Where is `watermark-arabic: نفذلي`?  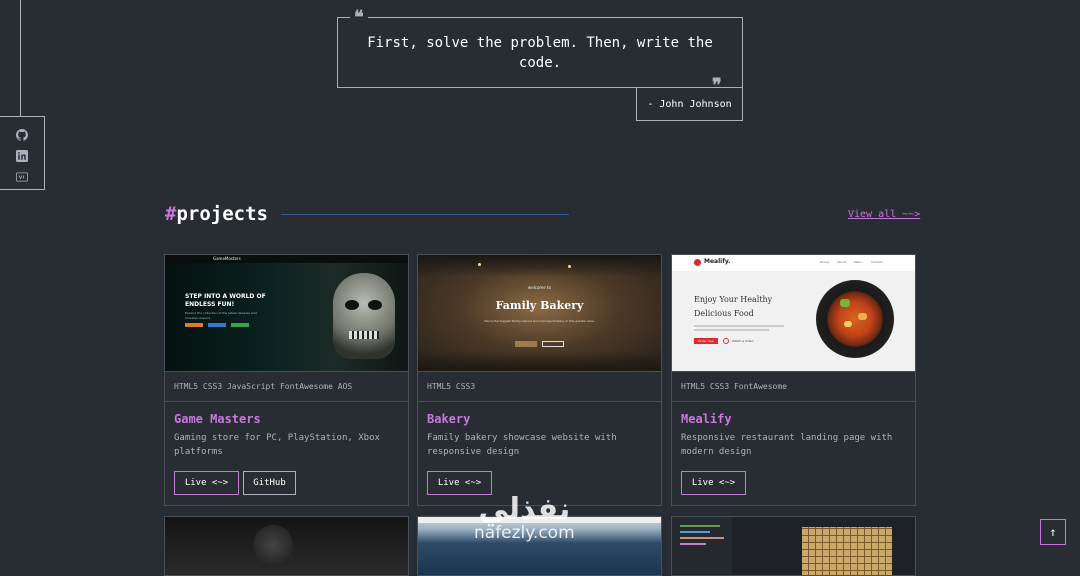
watermark-arabic: نفذلي is located at coordinates (524, 509).